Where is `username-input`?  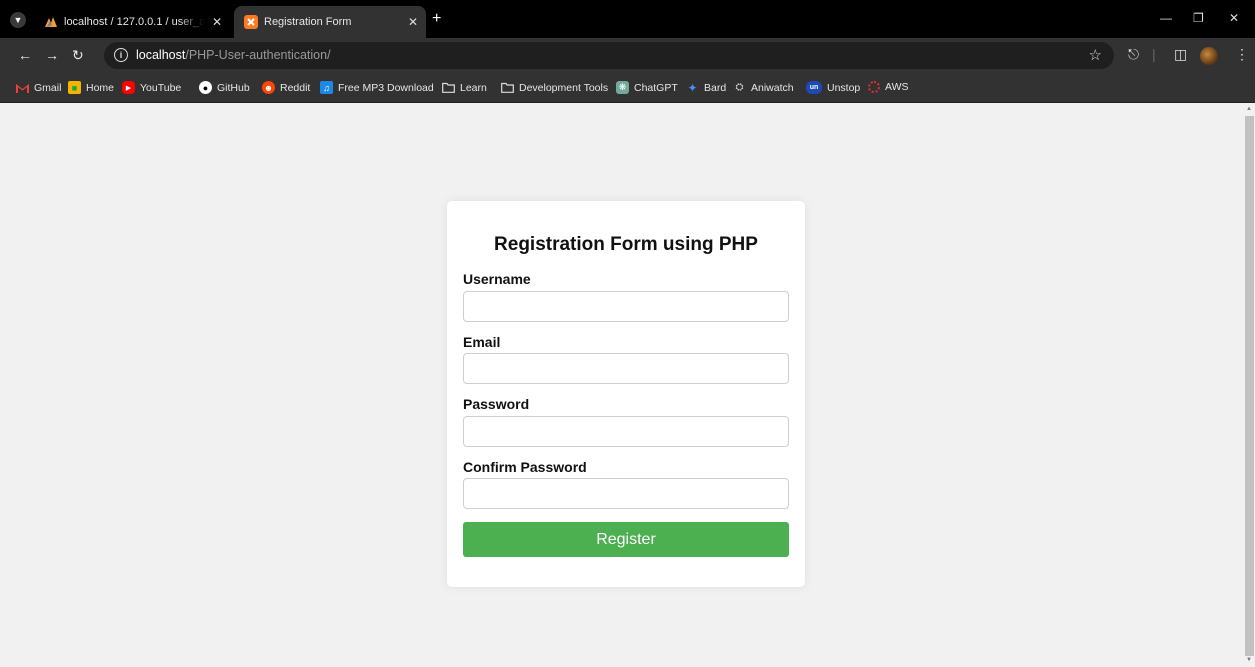 username-input is located at coordinates (626, 306).